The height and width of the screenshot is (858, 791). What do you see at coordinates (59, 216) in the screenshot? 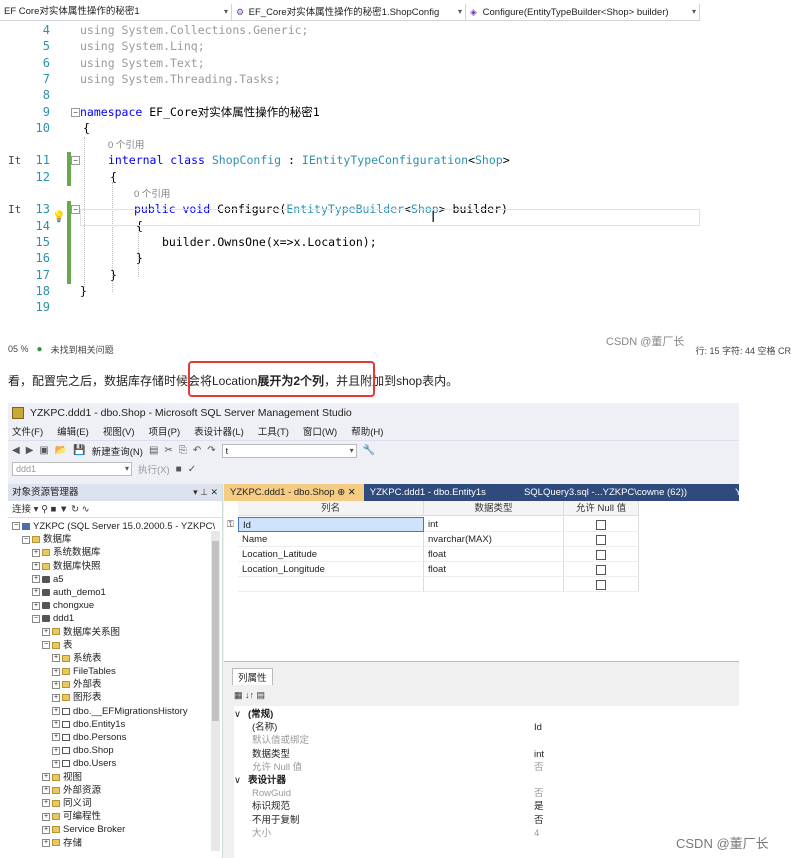
I see `lightbulb-icon: 💡` at bounding box center [59, 216].